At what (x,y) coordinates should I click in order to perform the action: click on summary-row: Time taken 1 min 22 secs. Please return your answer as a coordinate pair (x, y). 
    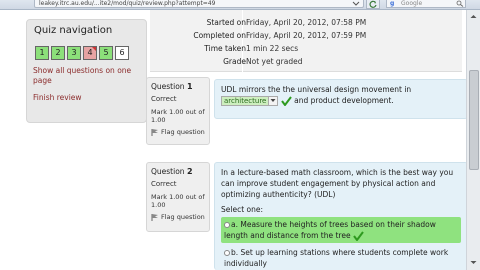
    Looking at the image, I should click on (306, 48).